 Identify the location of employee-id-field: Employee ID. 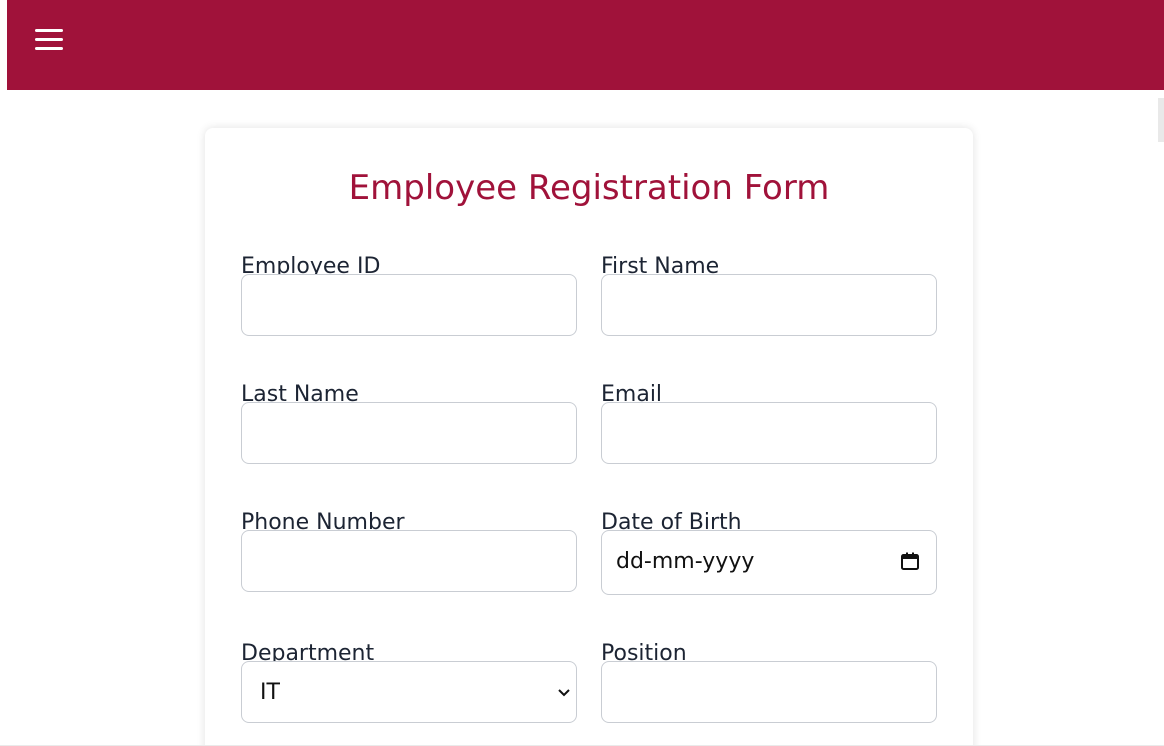
(409, 294).